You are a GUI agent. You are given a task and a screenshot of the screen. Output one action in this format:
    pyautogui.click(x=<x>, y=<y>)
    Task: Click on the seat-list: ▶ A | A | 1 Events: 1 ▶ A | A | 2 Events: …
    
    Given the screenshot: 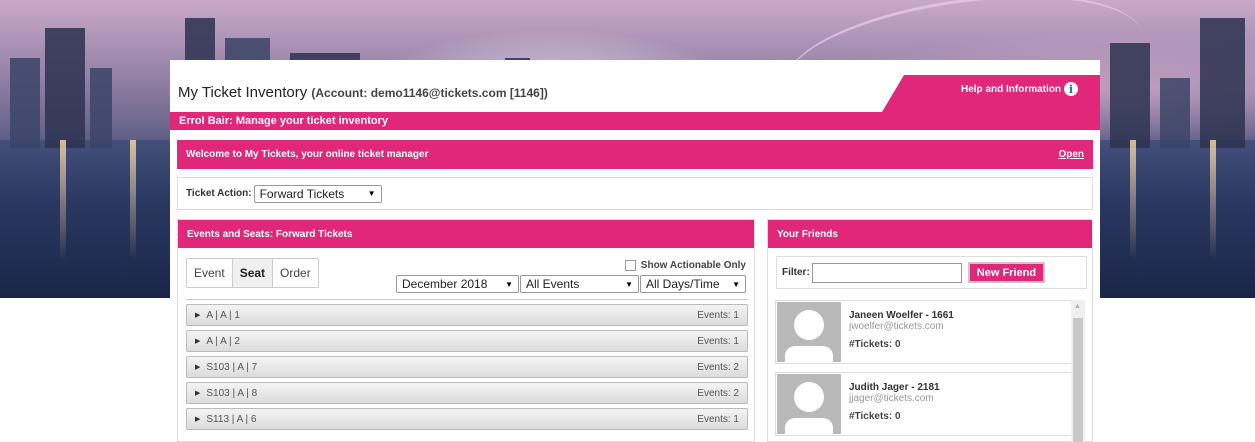 What is the action you would take?
    pyautogui.click(x=467, y=369)
    